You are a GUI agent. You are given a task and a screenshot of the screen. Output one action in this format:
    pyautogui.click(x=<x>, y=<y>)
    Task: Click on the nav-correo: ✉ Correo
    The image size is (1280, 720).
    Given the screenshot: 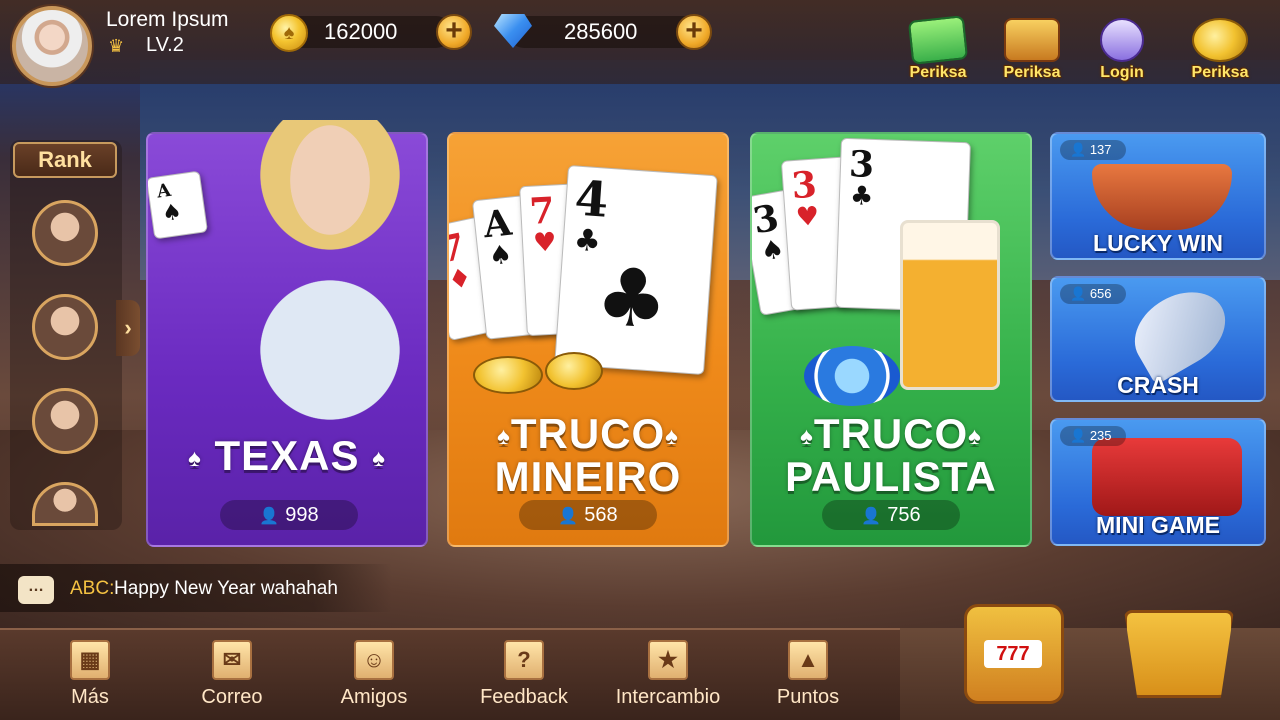 What is the action you would take?
    pyautogui.click(x=232, y=676)
    